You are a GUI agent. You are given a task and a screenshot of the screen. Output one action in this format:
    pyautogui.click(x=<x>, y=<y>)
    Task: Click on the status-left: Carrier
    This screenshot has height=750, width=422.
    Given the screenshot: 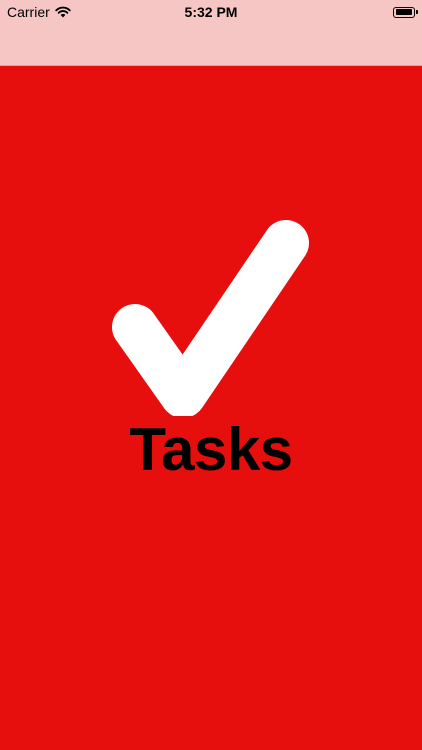 What is the action you would take?
    pyautogui.click(x=39, y=12)
    